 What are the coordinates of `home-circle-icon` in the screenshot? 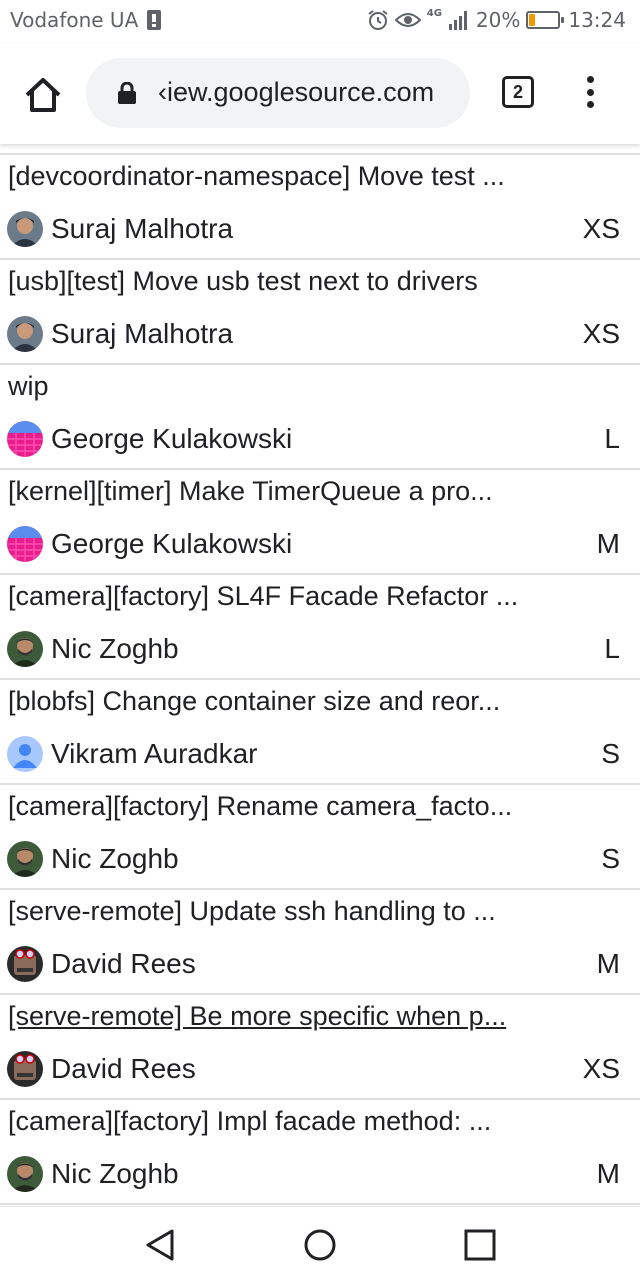 It's located at (320, 1245).